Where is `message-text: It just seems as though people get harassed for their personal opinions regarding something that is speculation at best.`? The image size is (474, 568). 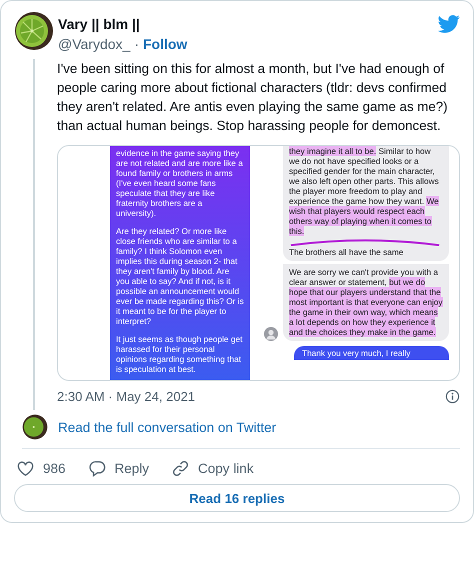
message-text: It just seems as though people get harassed for their personal opinions regarding something that is speculation at best. is located at coordinates (180, 354).